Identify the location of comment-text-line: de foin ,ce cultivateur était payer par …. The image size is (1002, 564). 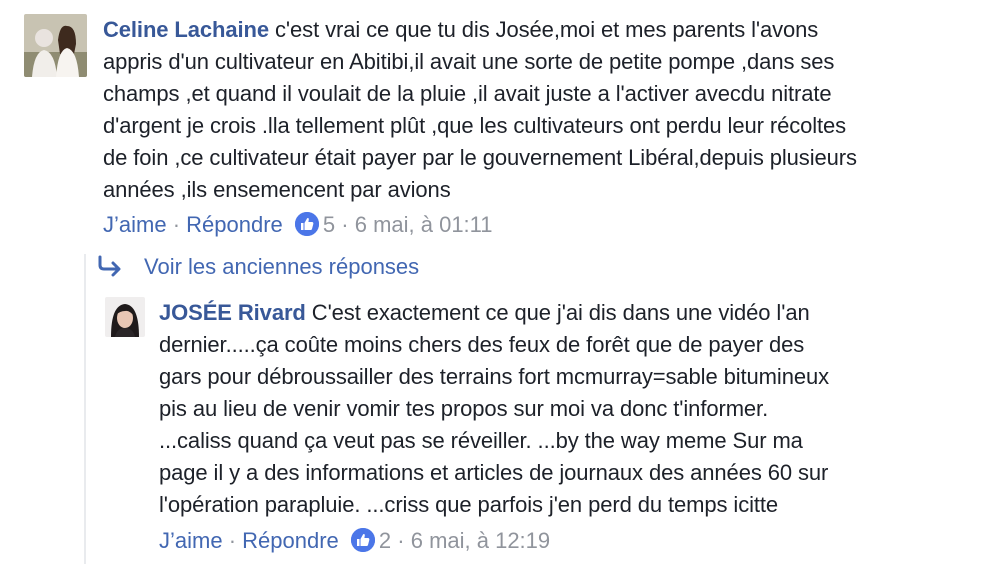
(480, 157).